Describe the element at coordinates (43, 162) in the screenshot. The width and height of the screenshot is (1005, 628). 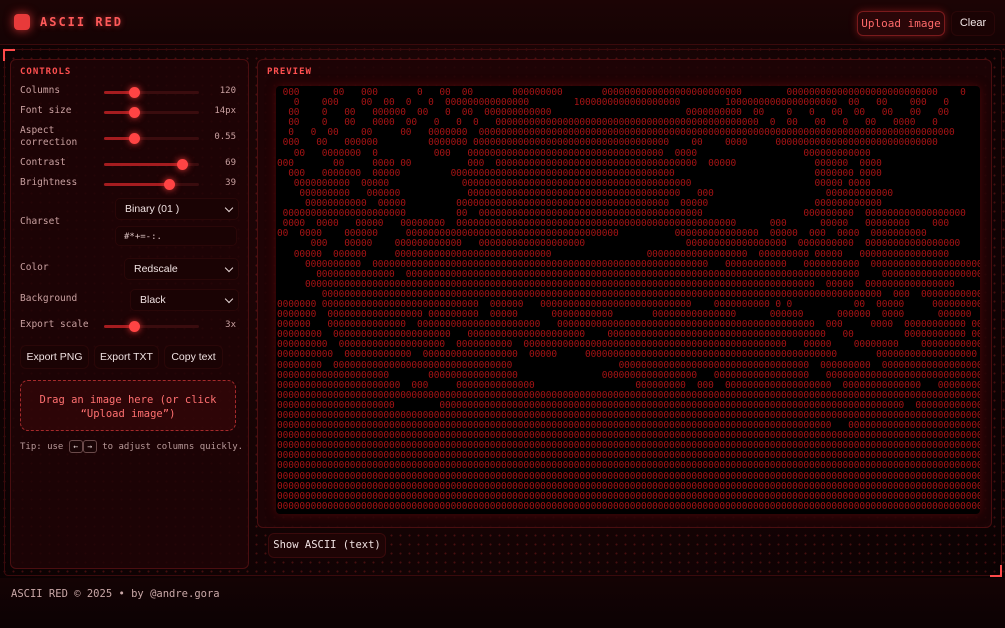
I see `contrast-label: Contrast` at that location.